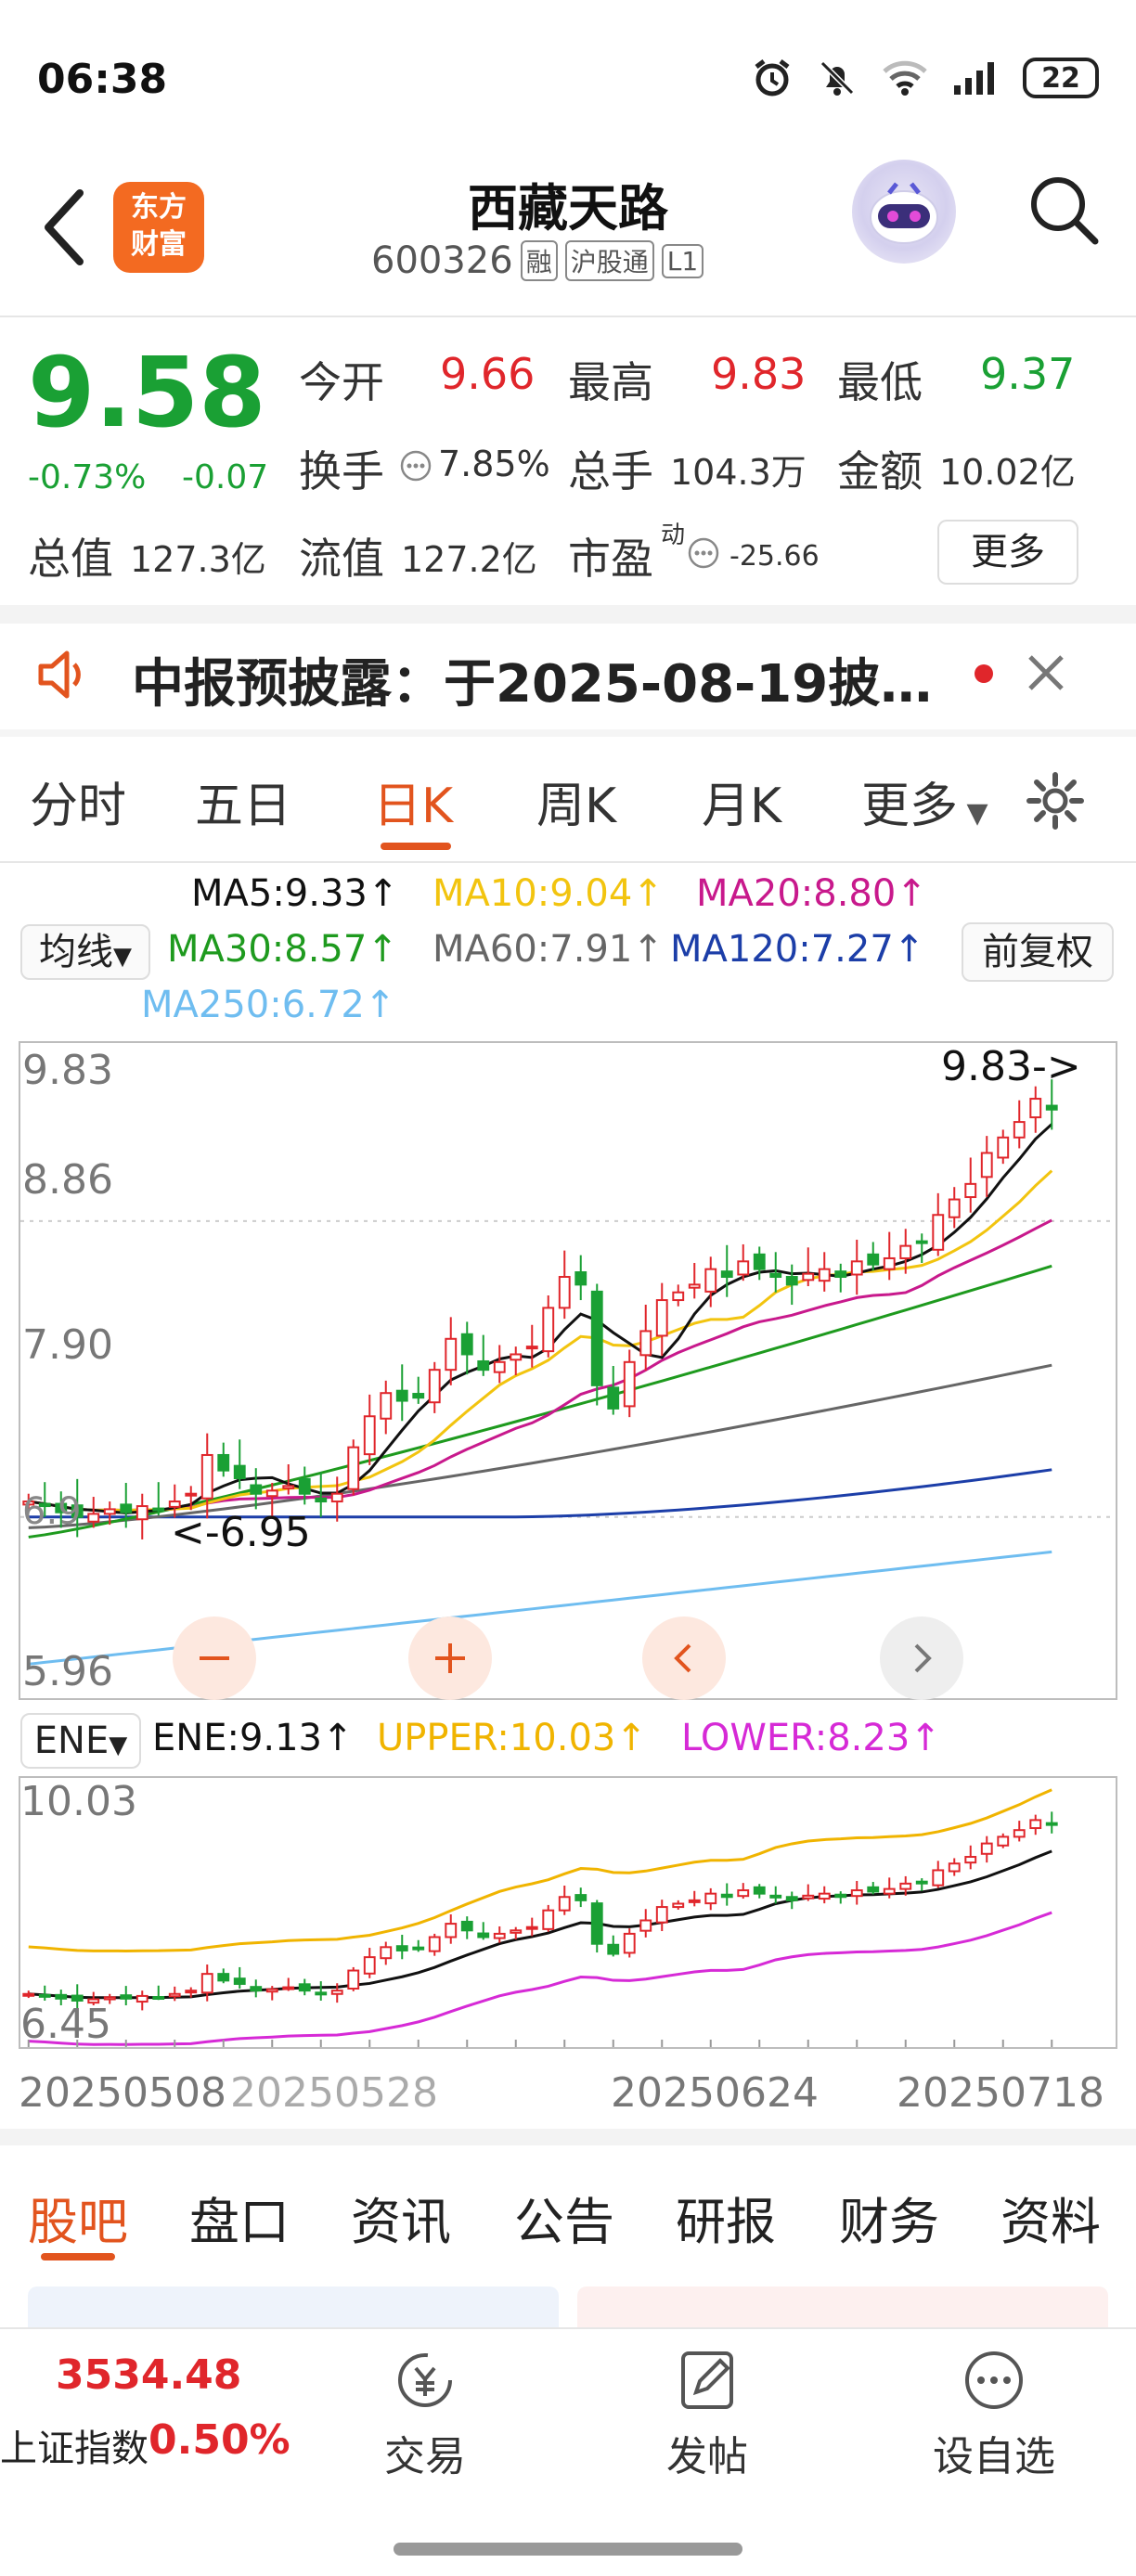 This screenshot has width=1136, height=2576. I want to click on mute-bell-icon, so click(837, 78).